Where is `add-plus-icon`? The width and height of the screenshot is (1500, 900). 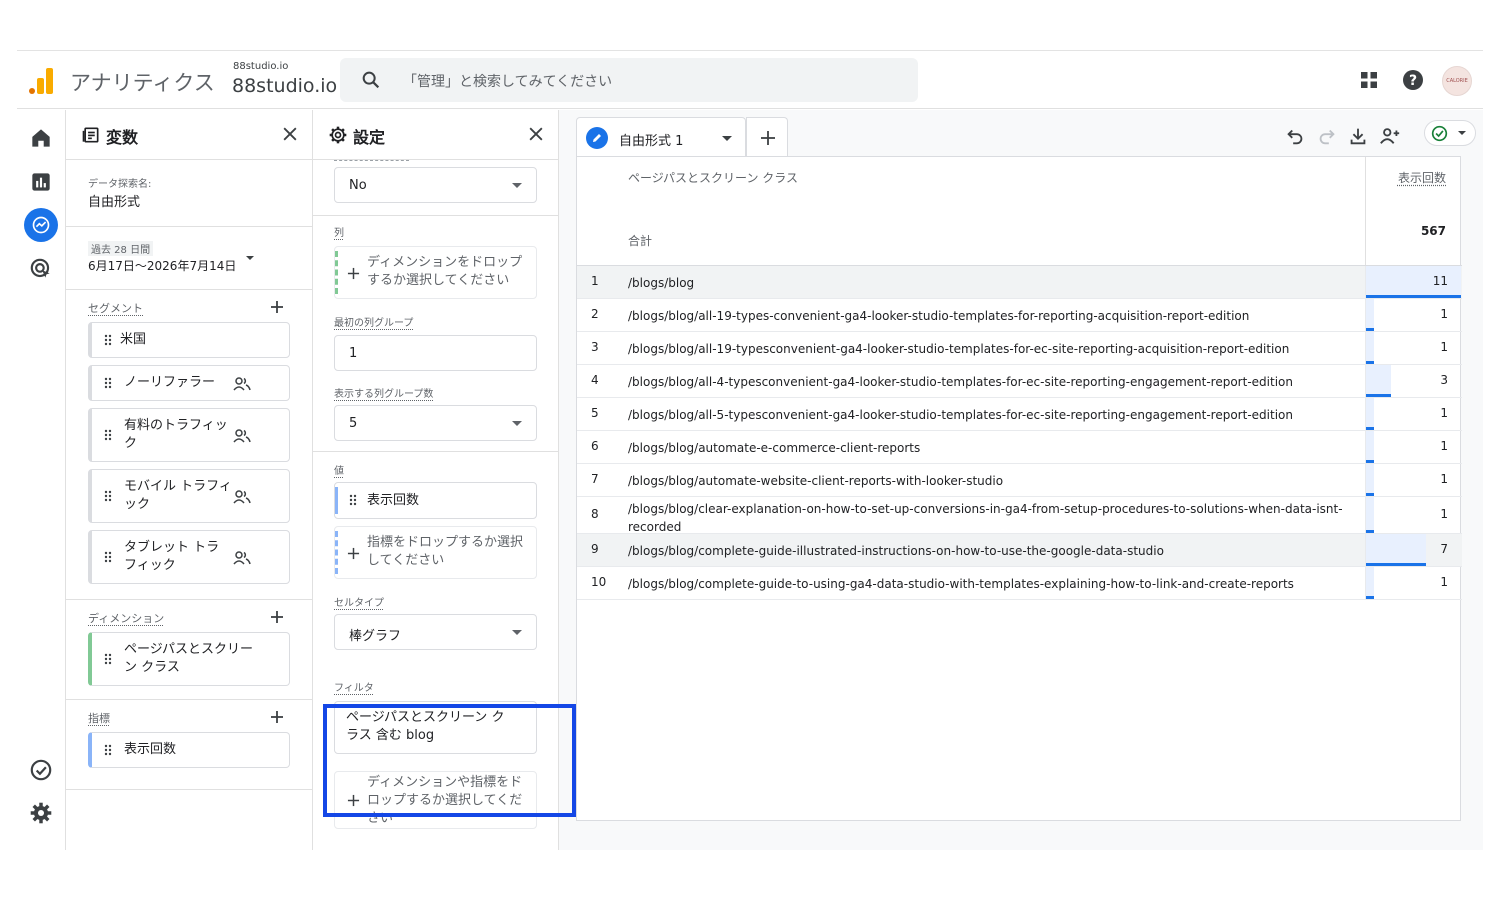
add-plus-icon is located at coordinates (353, 273).